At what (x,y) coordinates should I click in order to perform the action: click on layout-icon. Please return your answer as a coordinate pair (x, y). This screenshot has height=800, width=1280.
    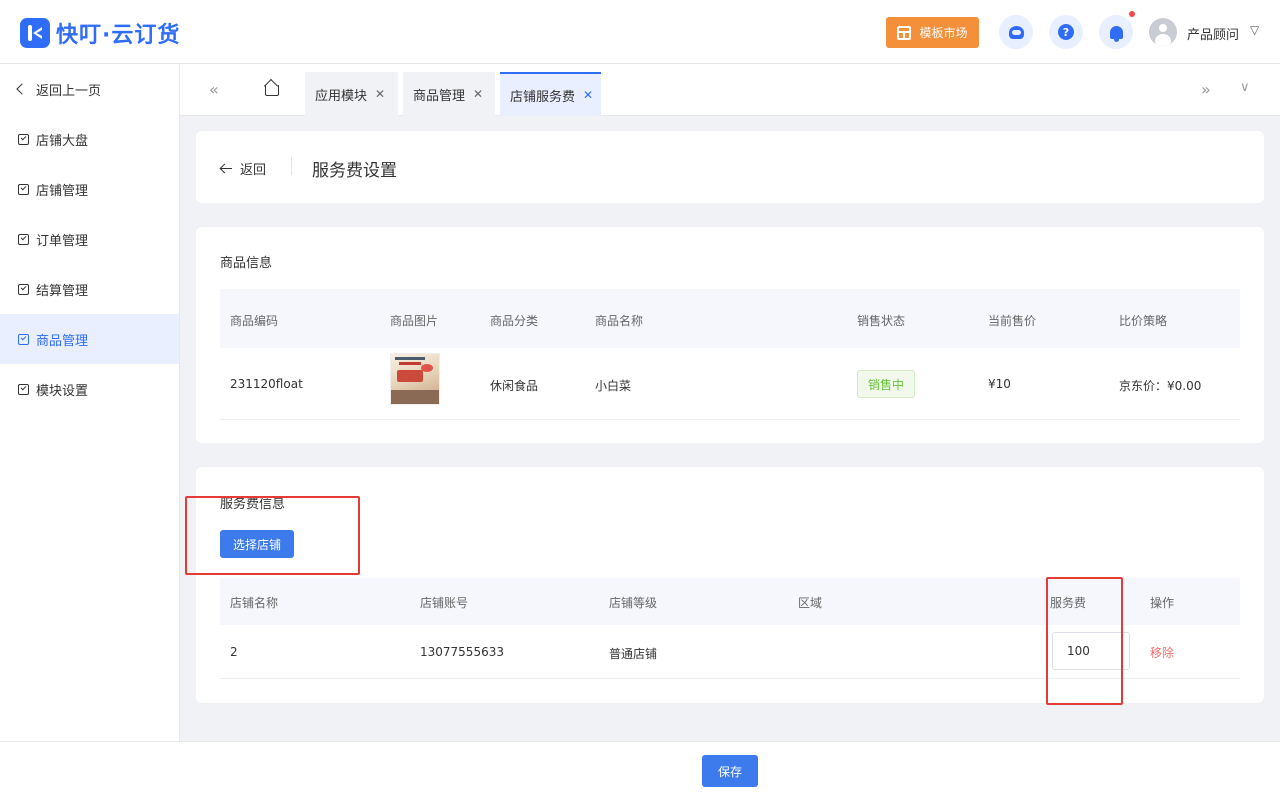
    Looking at the image, I should click on (904, 32).